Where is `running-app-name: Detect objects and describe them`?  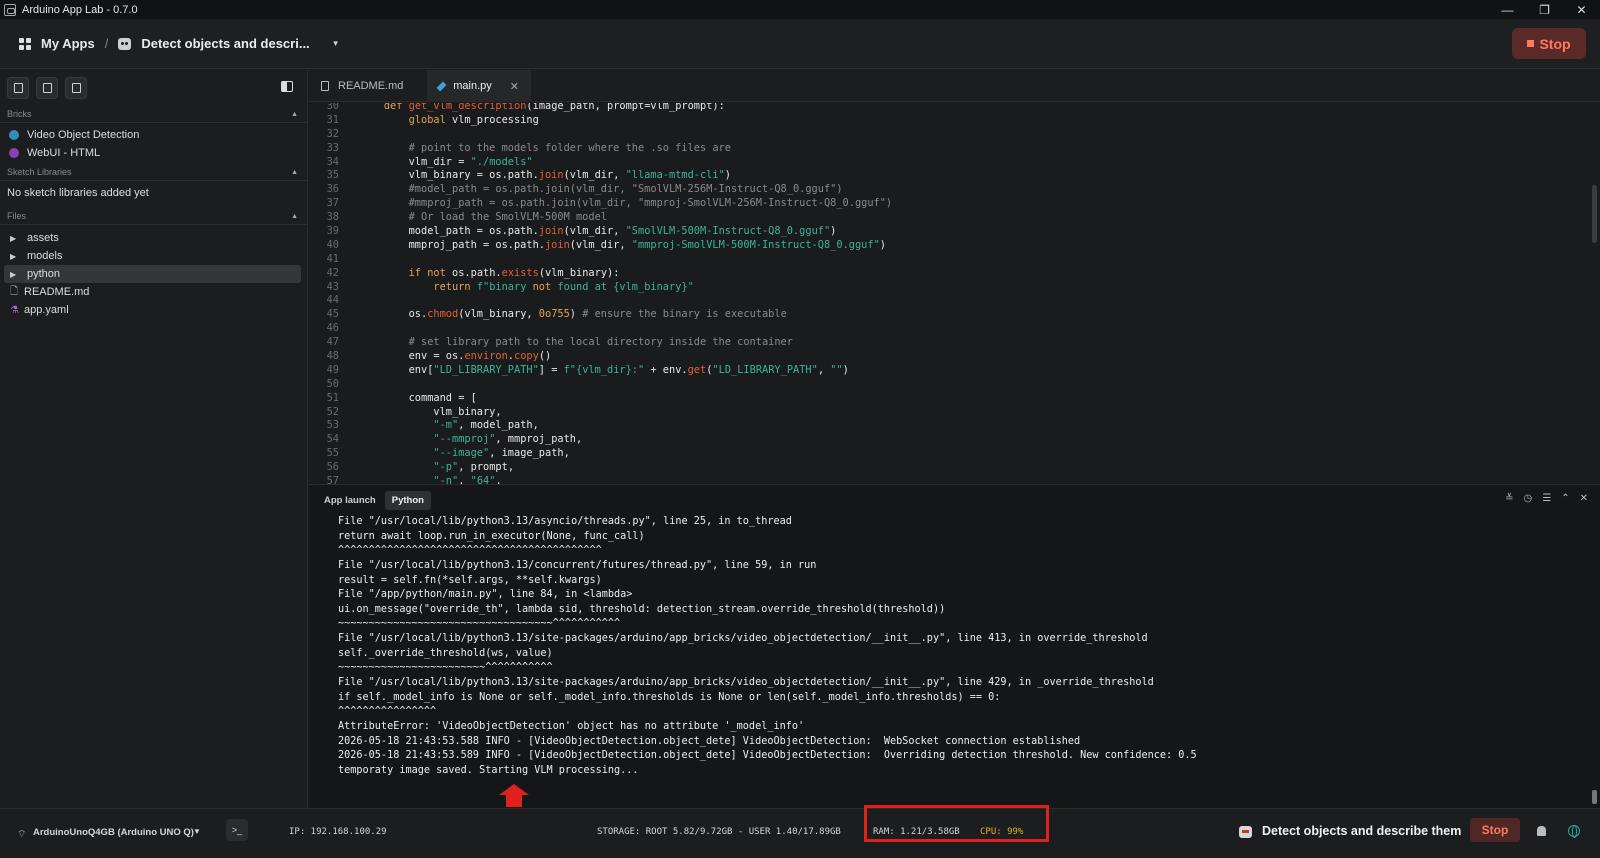 running-app-name: Detect objects and describe them is located at coordinates (1362, 831).